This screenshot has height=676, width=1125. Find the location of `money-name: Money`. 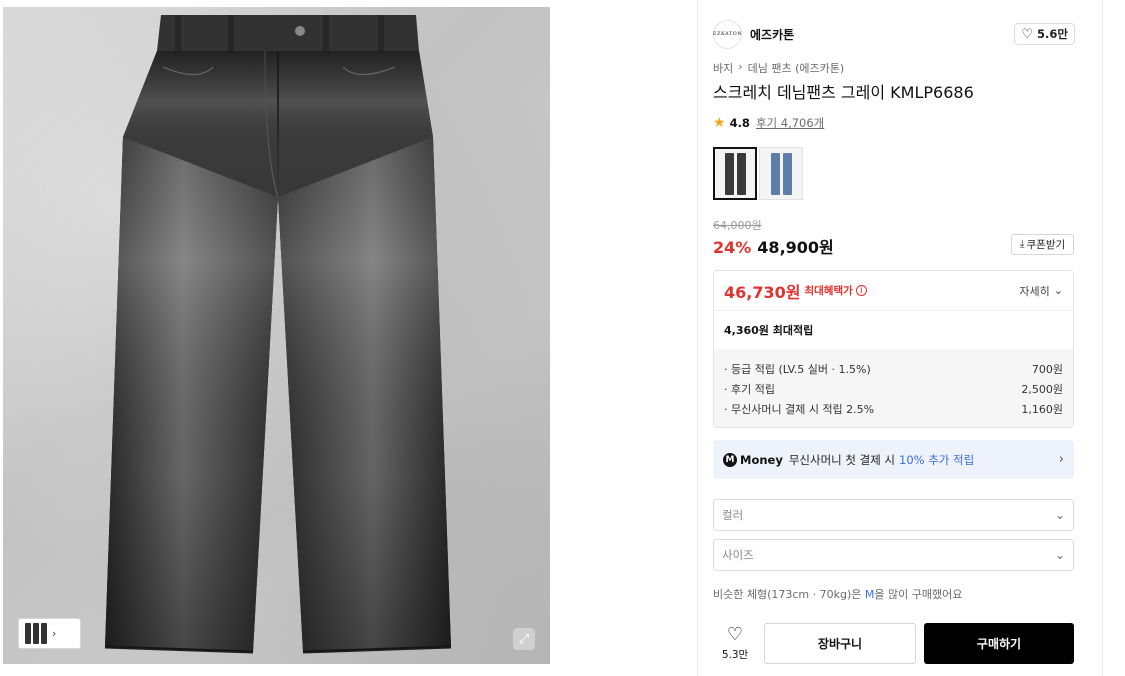

money-name: Money is located at coordinates (761, 459).